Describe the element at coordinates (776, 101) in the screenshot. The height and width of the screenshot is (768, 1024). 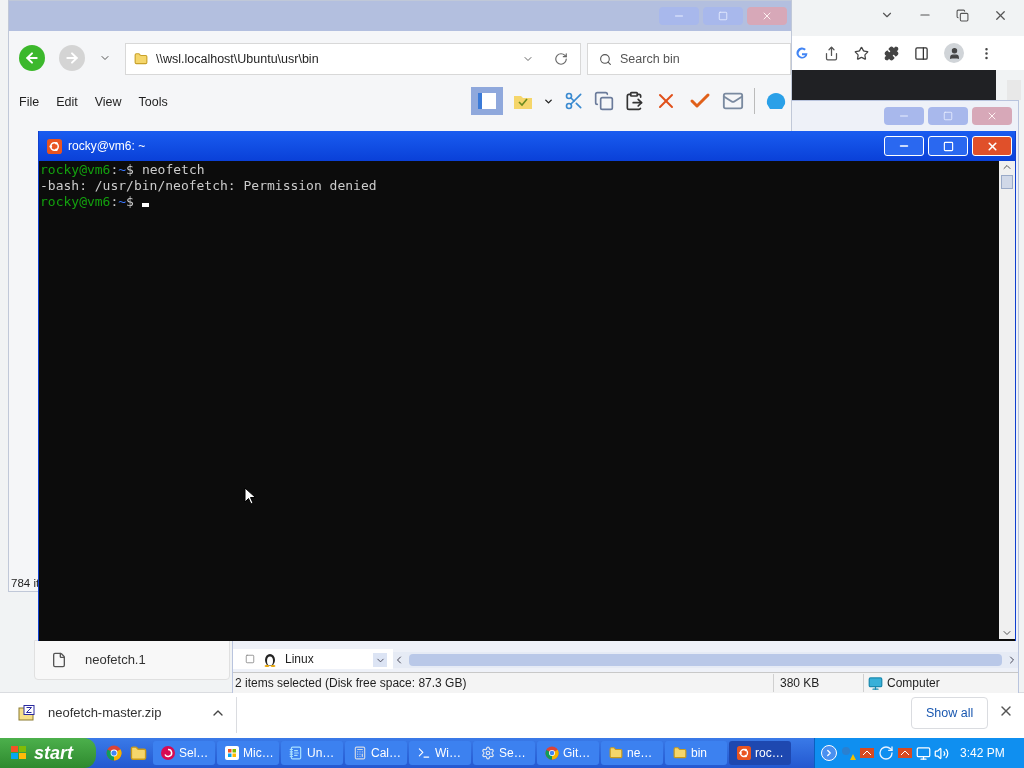
I see `shell-icon` at that location.